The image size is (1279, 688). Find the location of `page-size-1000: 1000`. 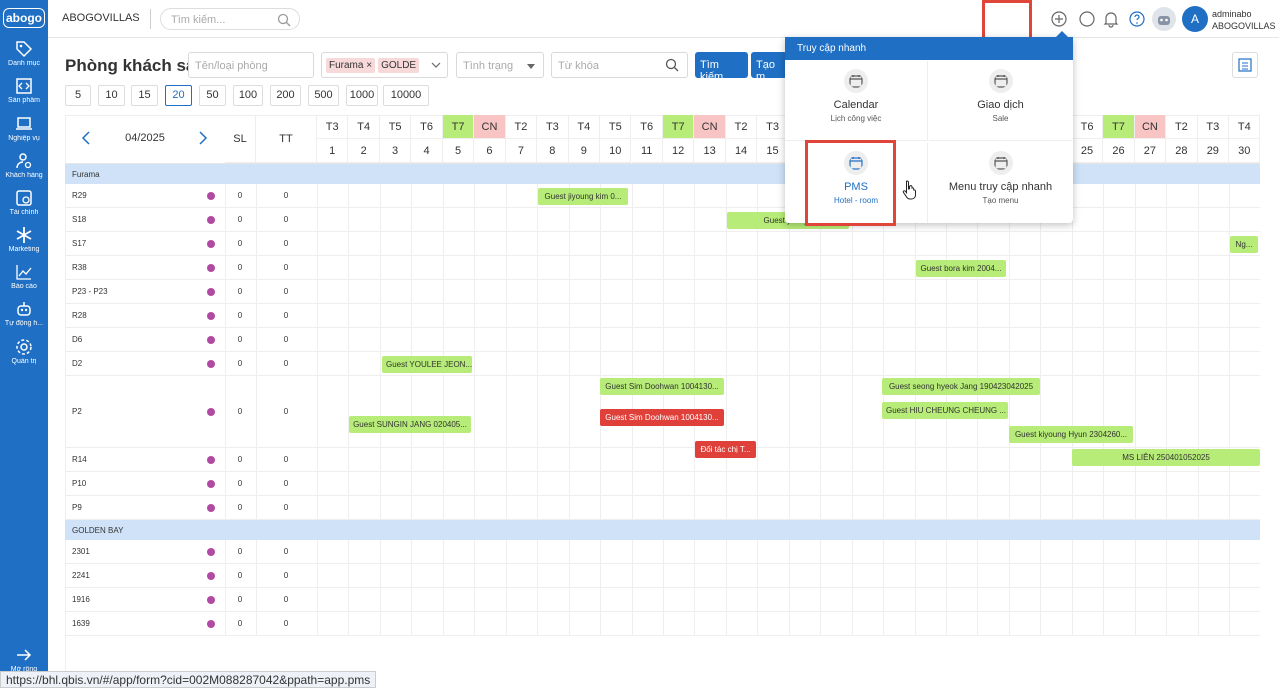

page-size-1000: 1000 is located at coordinates (362, 95).